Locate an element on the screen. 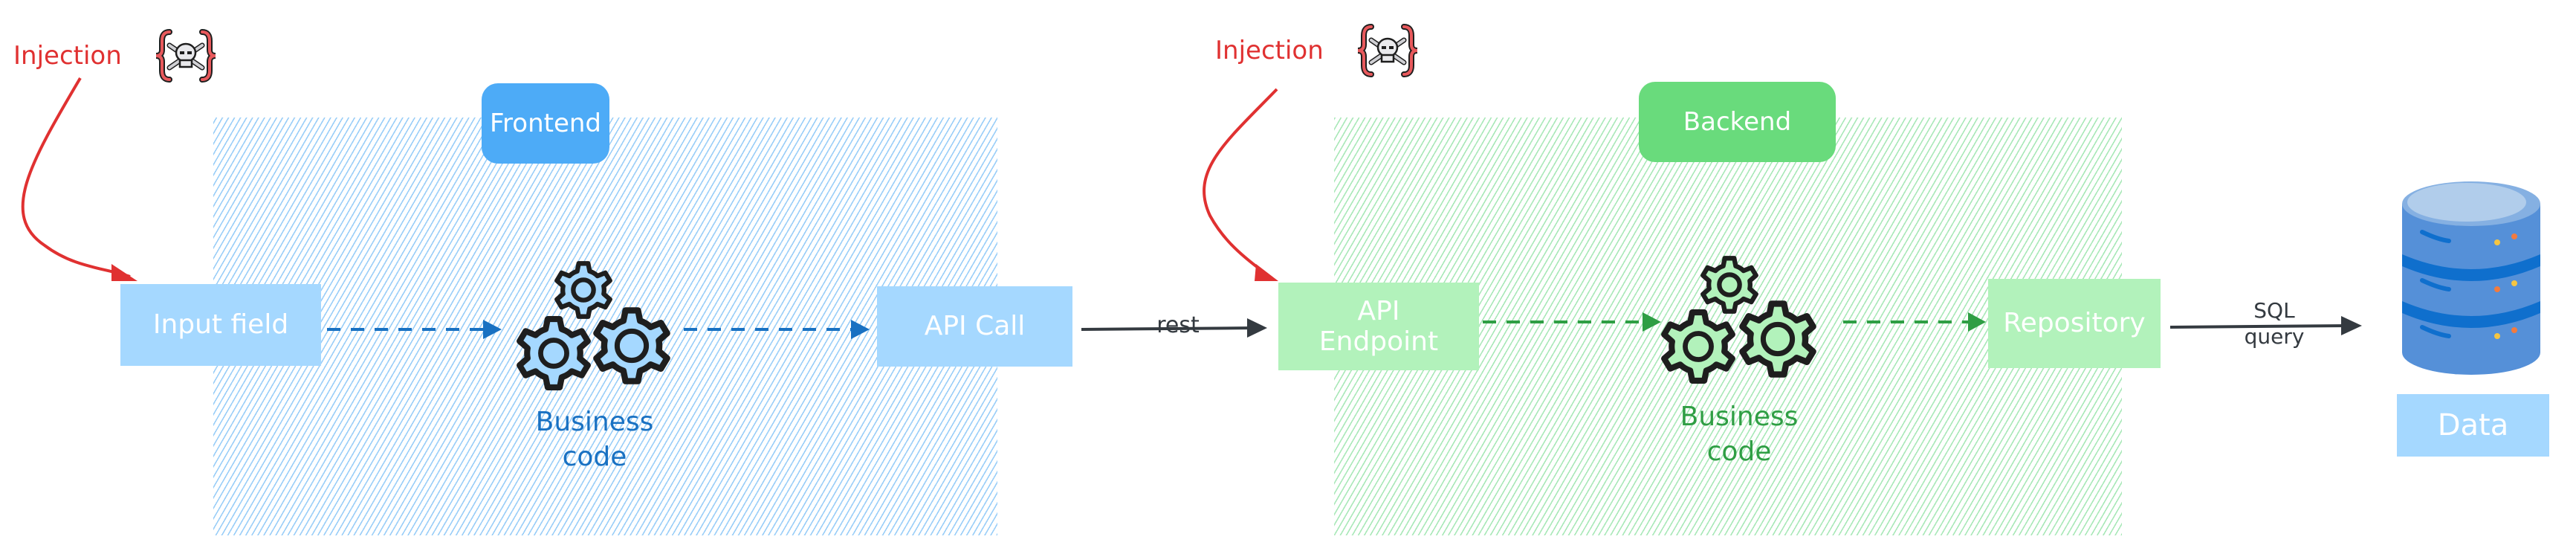  data-store-label-box: Data is located at coordinates (2473, 426).